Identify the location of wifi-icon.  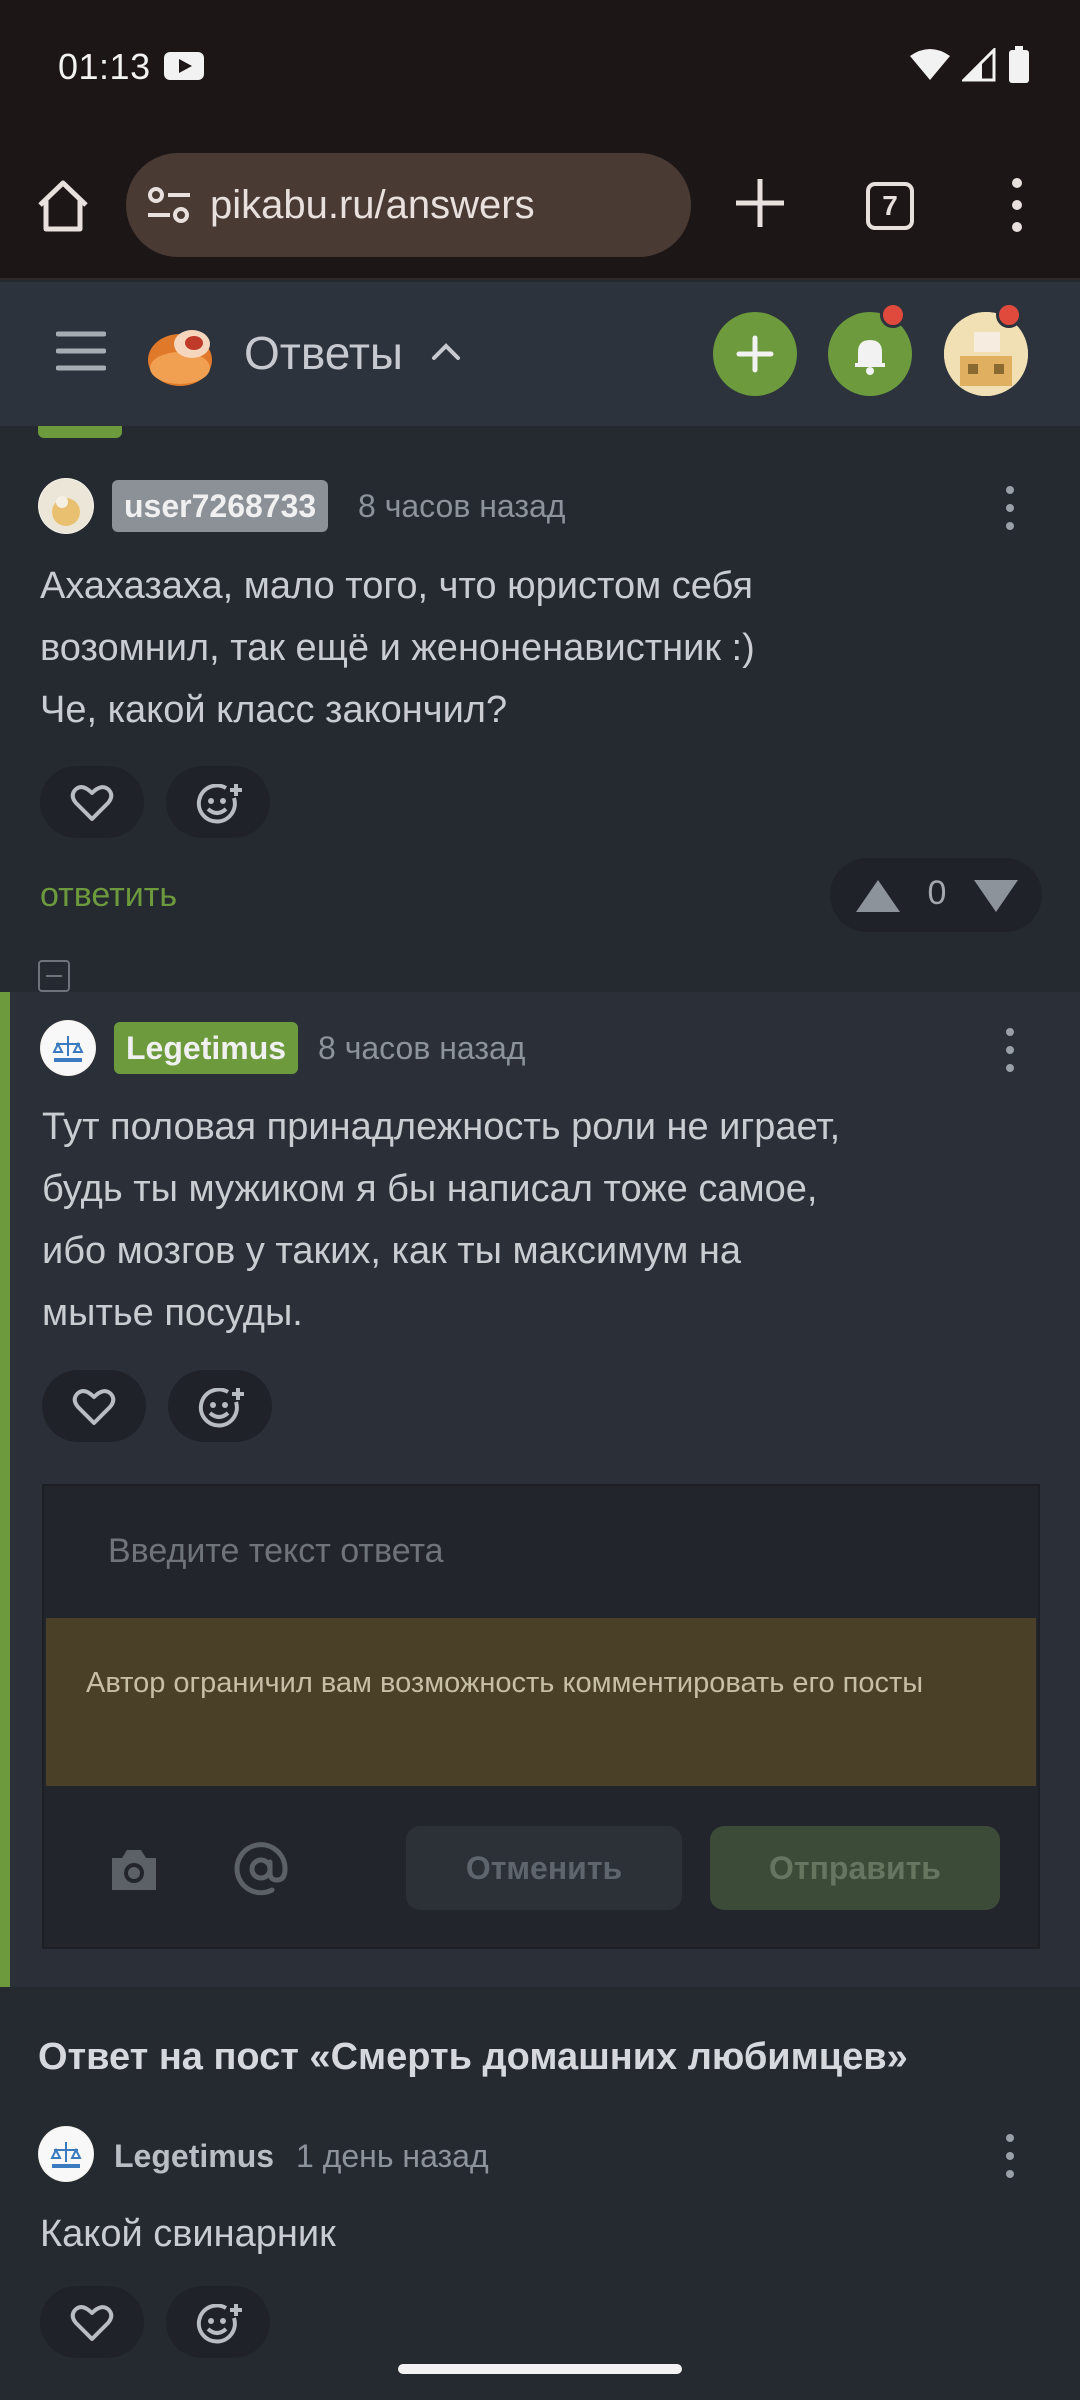
(930, 64).